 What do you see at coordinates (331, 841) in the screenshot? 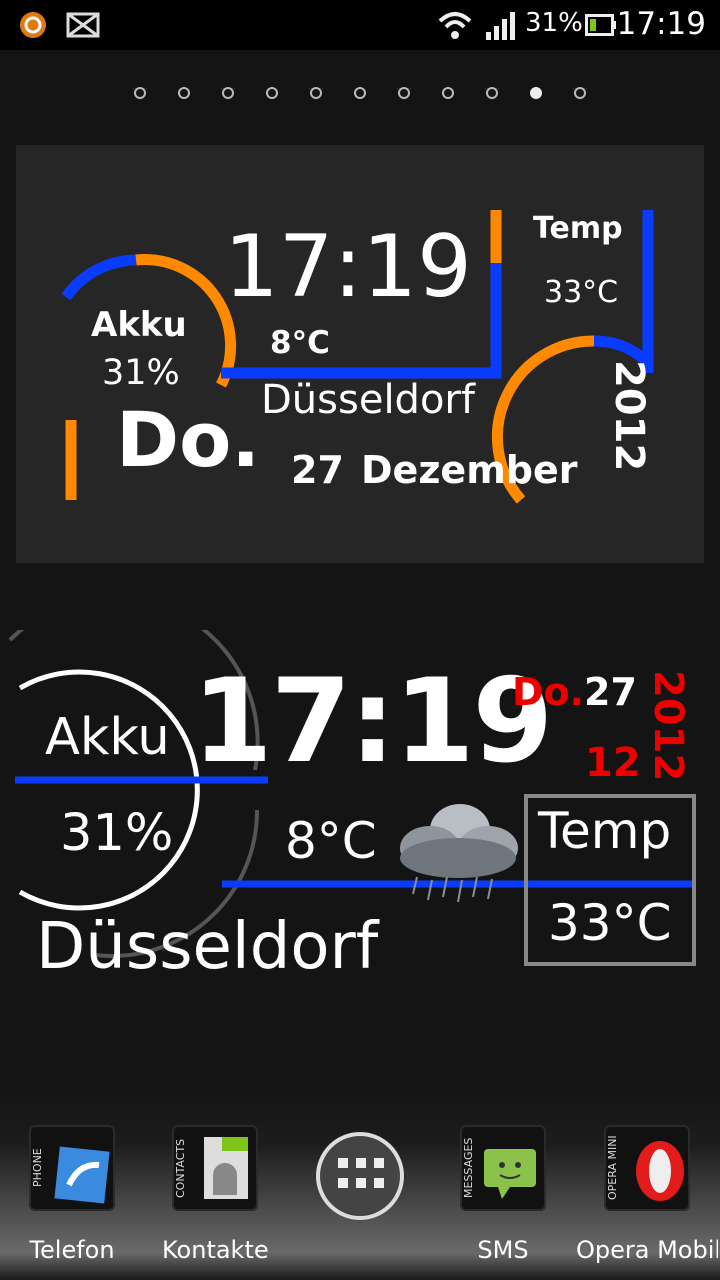
I see `widget2-current-temp: 8°C` at bounding box center [331, 841].